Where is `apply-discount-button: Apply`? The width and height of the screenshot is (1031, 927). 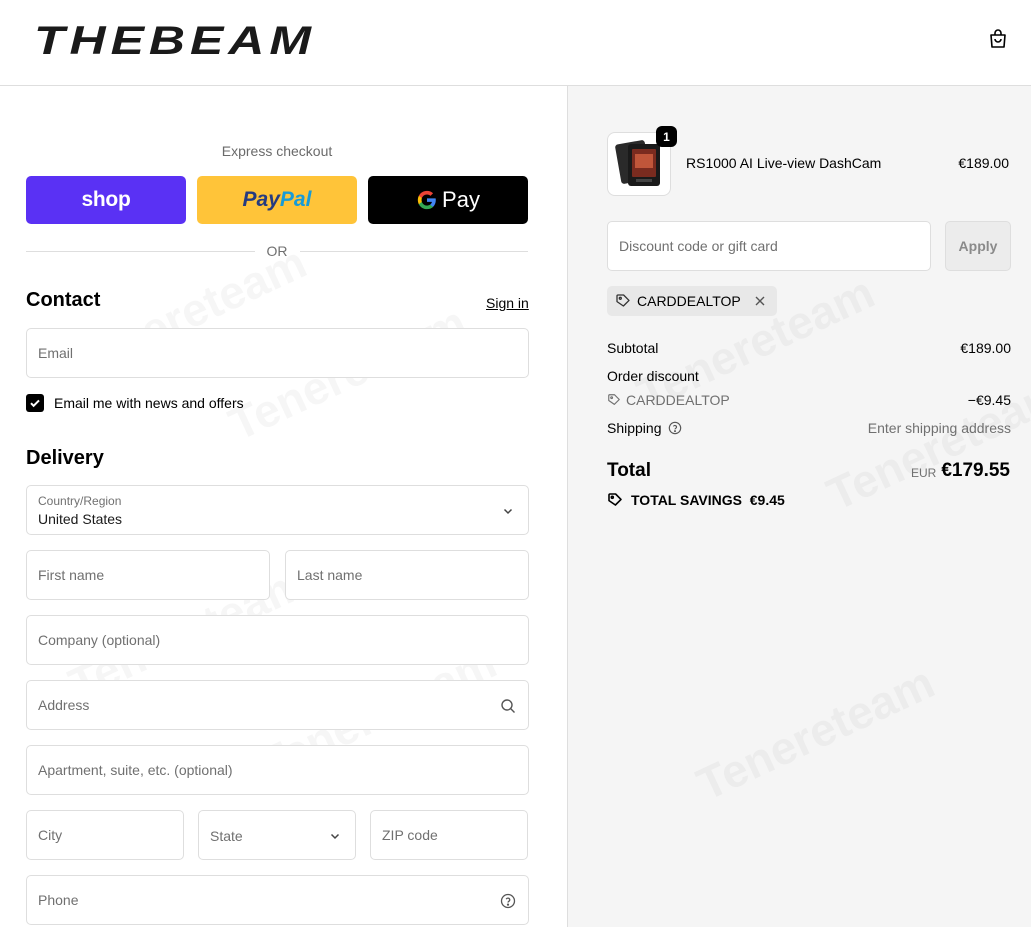
apply-discount-button: Apply is located at coordinates (978, 246).